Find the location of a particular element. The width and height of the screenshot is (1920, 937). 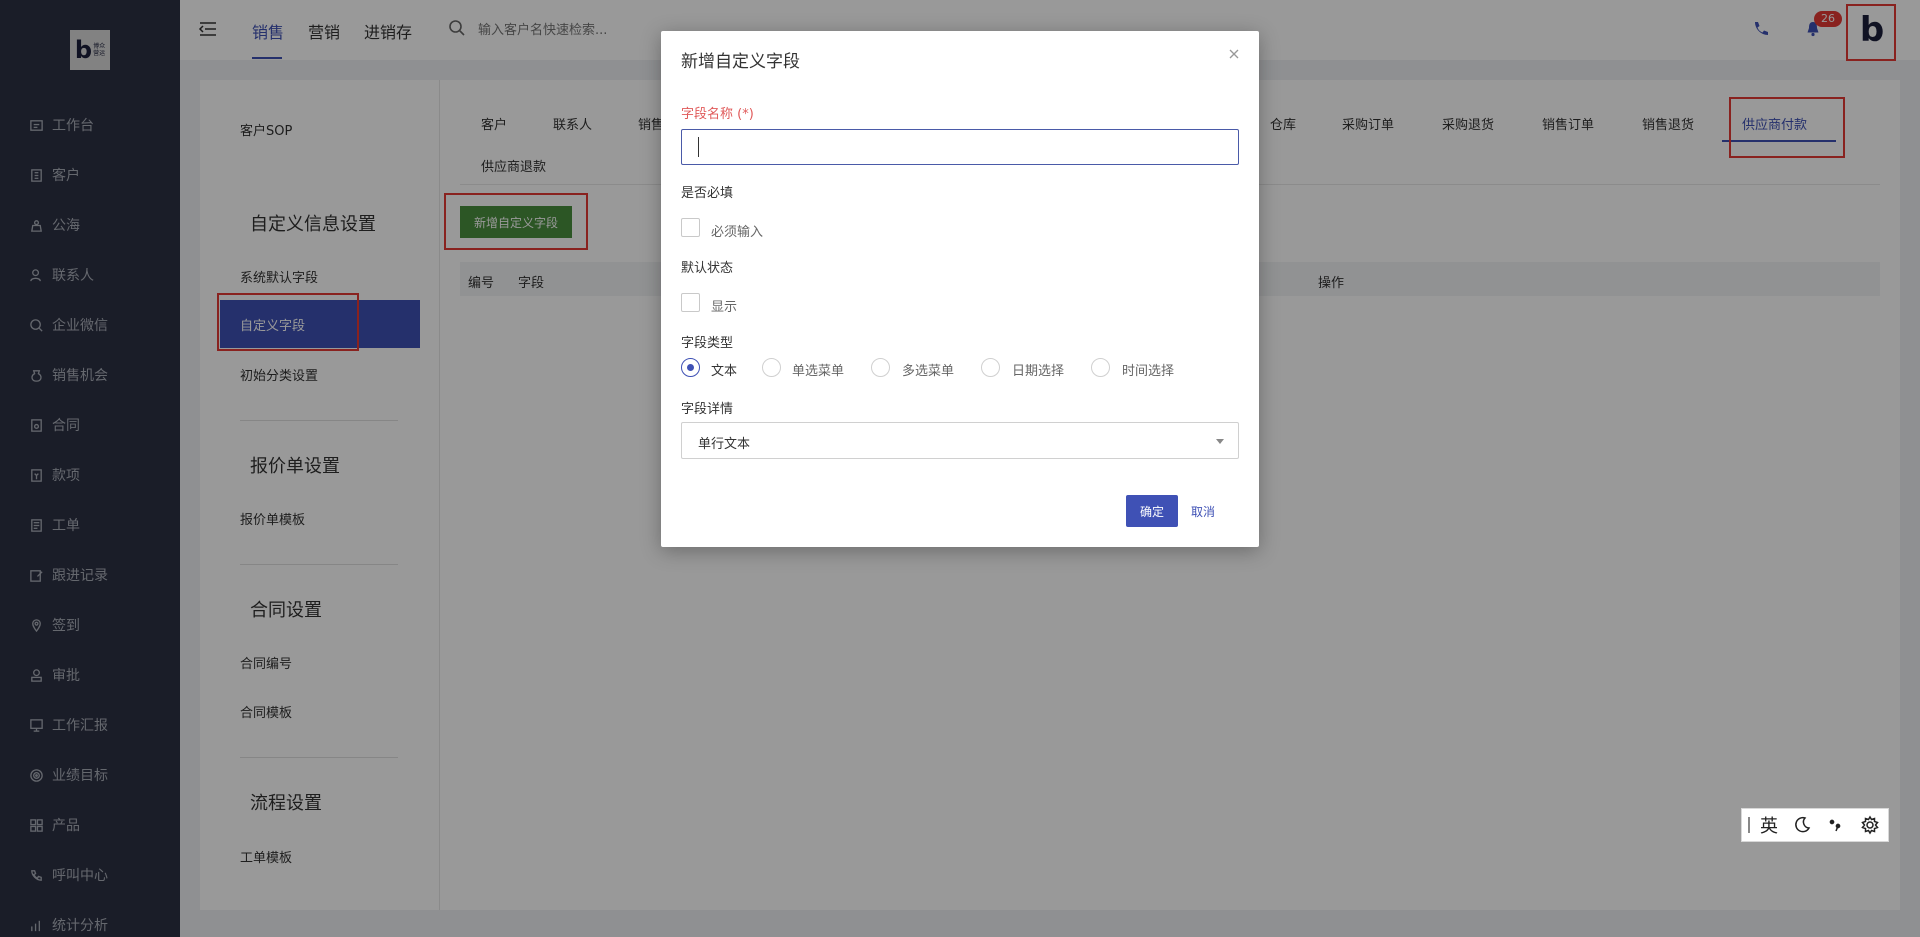

punctuation-icon is located at coordinates (1836, 825).